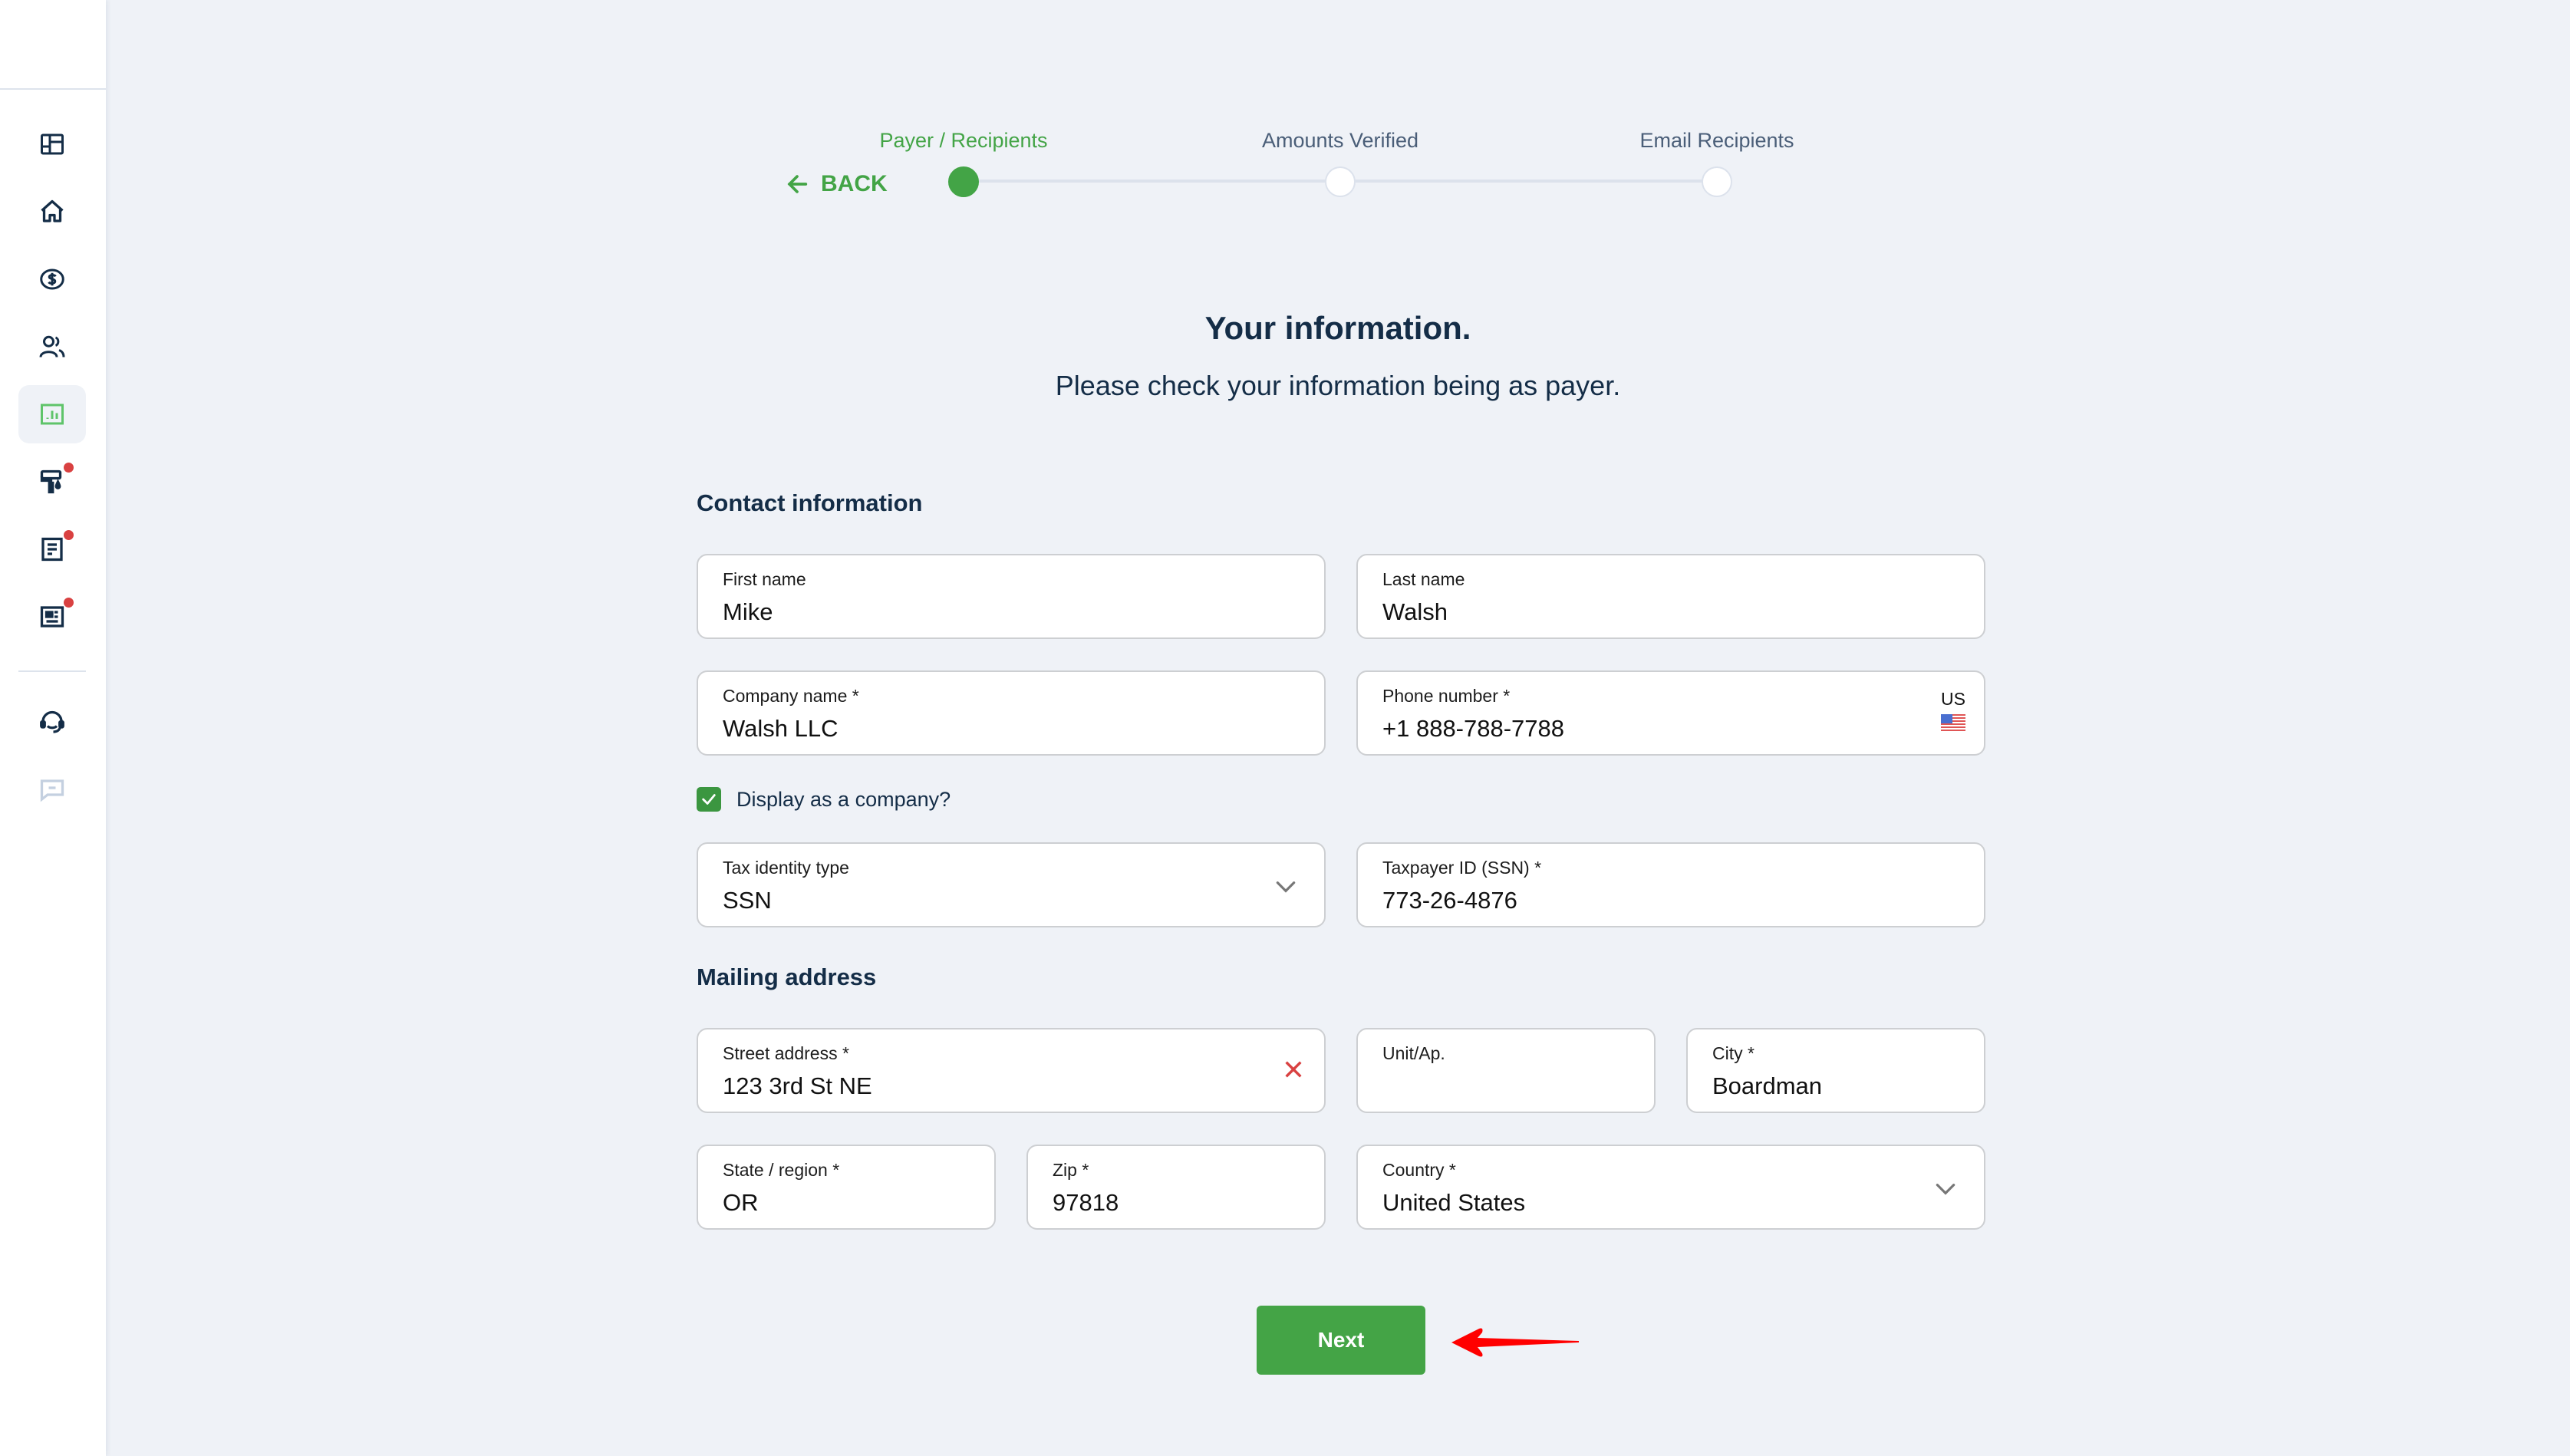 The height and width of the screenshot is (1456, 2570). I want to click on country-label: Country *, so click(1419, 1170).